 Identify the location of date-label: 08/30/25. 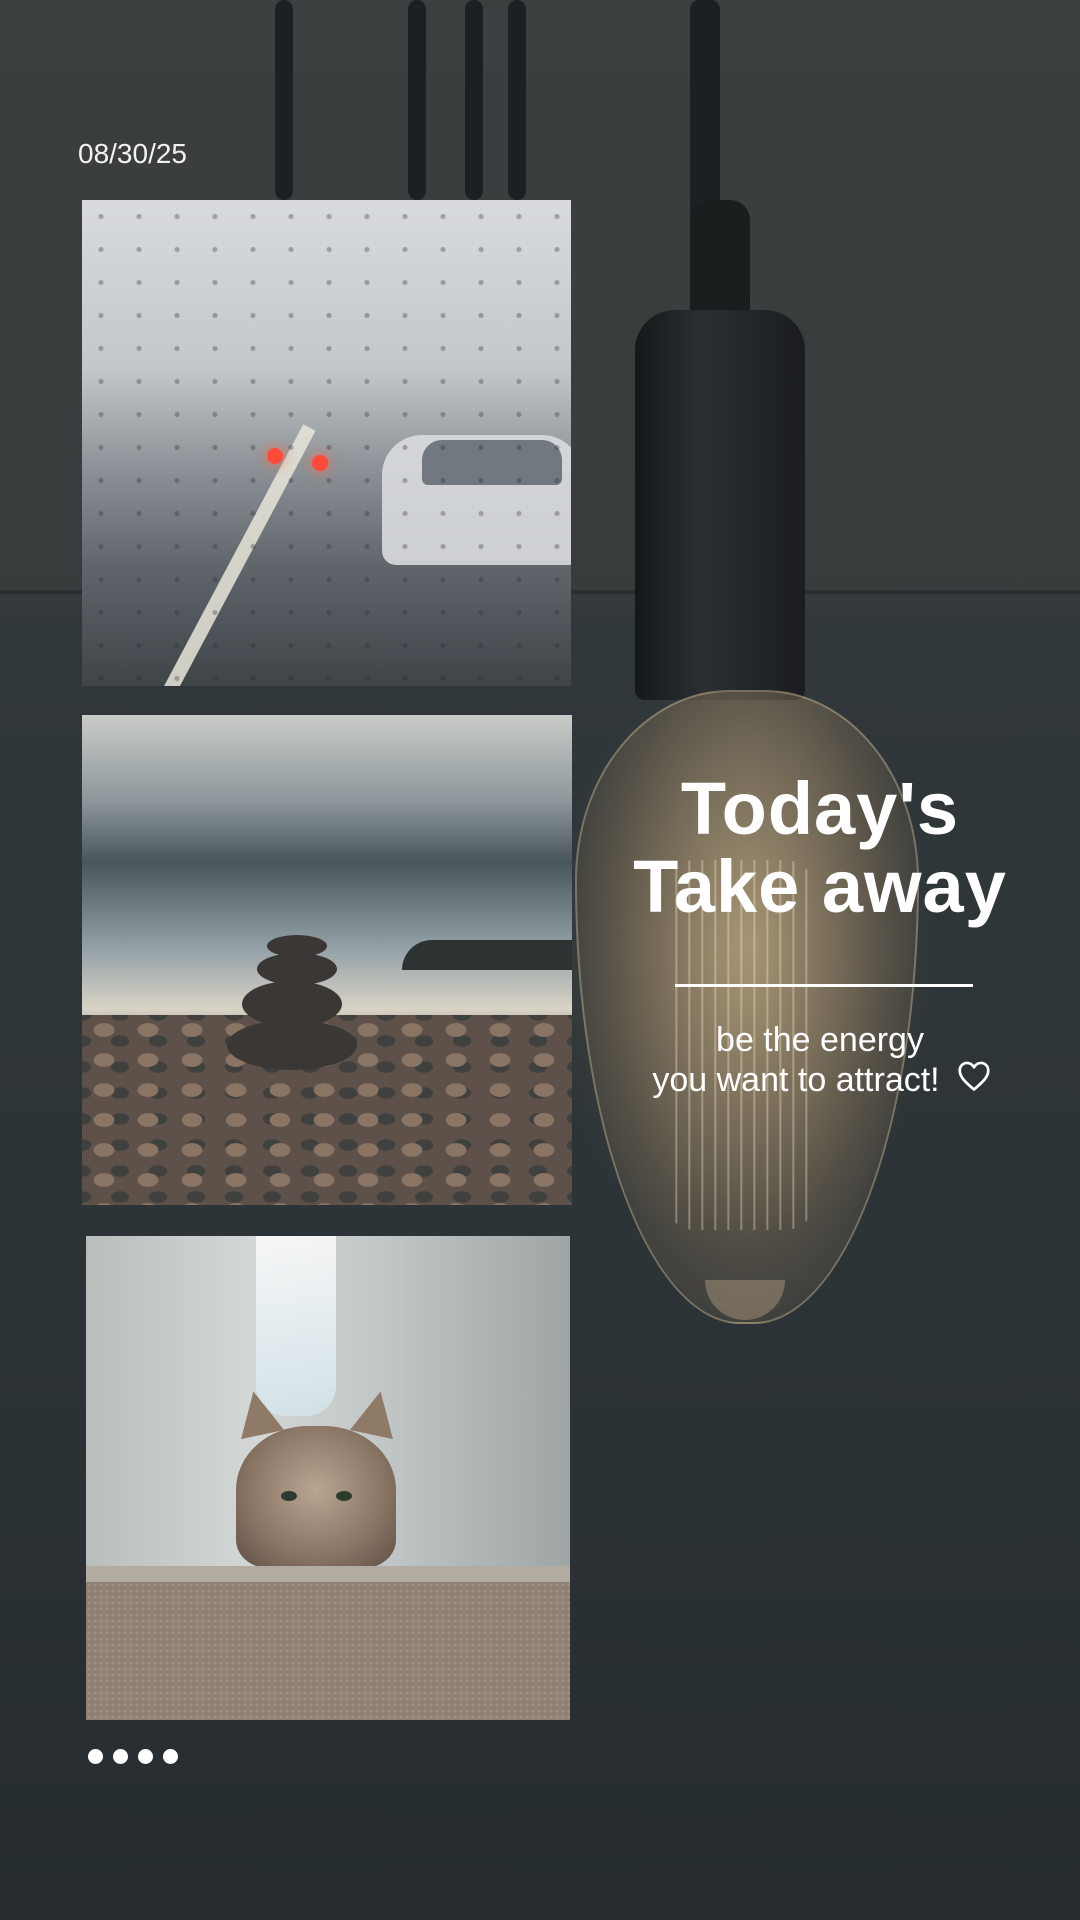
(132, 153).